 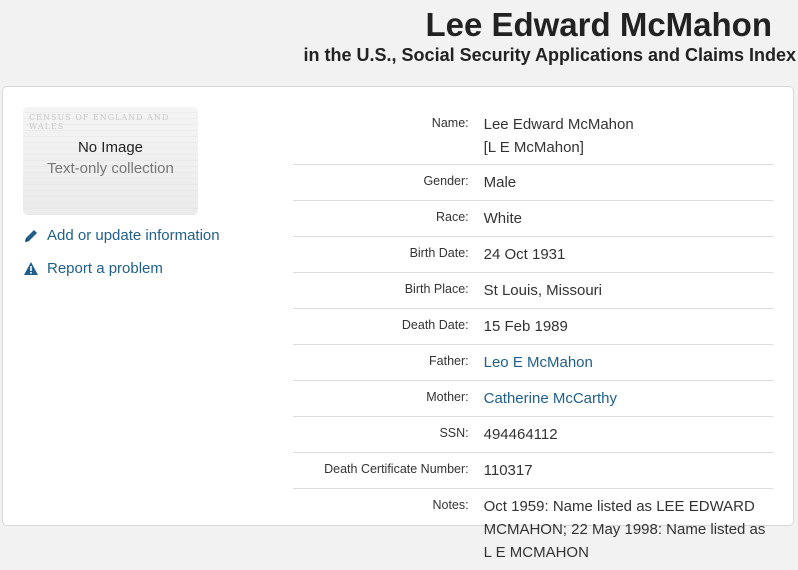 What do you see at coordinates (628, 362) in the screenshot?
I see `father-link: Leo E McMahon` at bounding box center [628, 362].